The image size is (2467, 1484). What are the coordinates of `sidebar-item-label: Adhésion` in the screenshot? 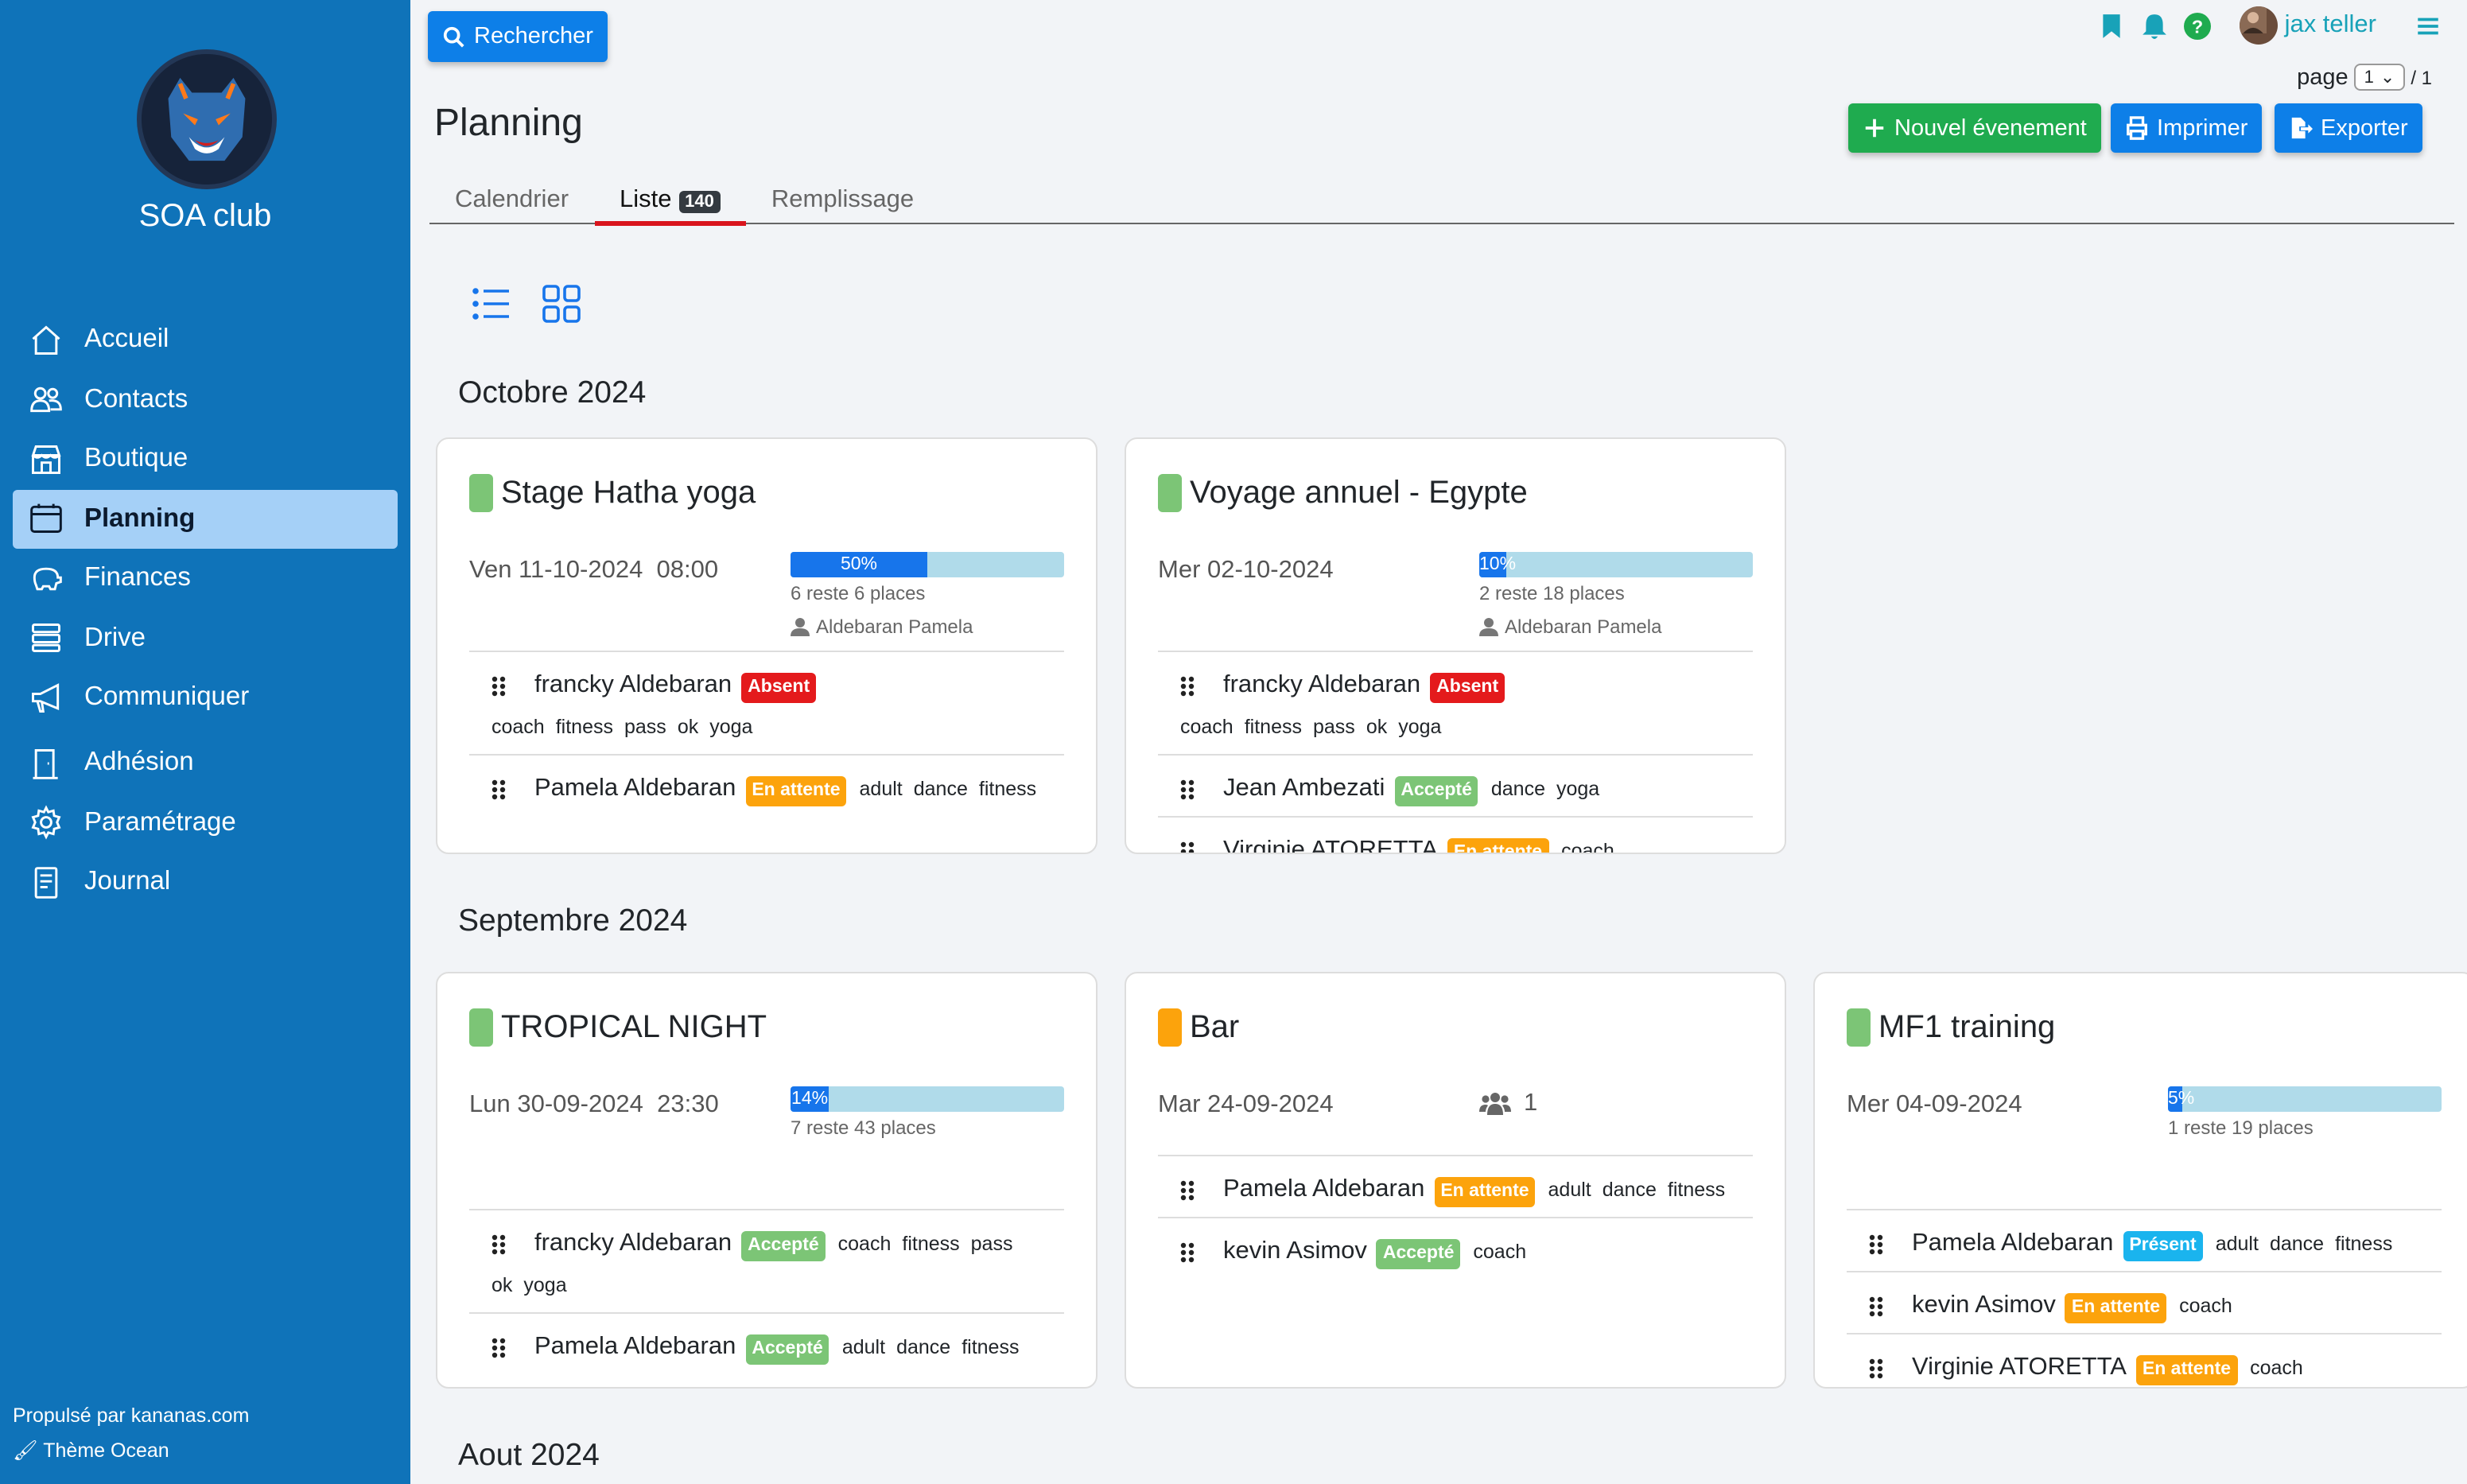 It's located at (139, 762).